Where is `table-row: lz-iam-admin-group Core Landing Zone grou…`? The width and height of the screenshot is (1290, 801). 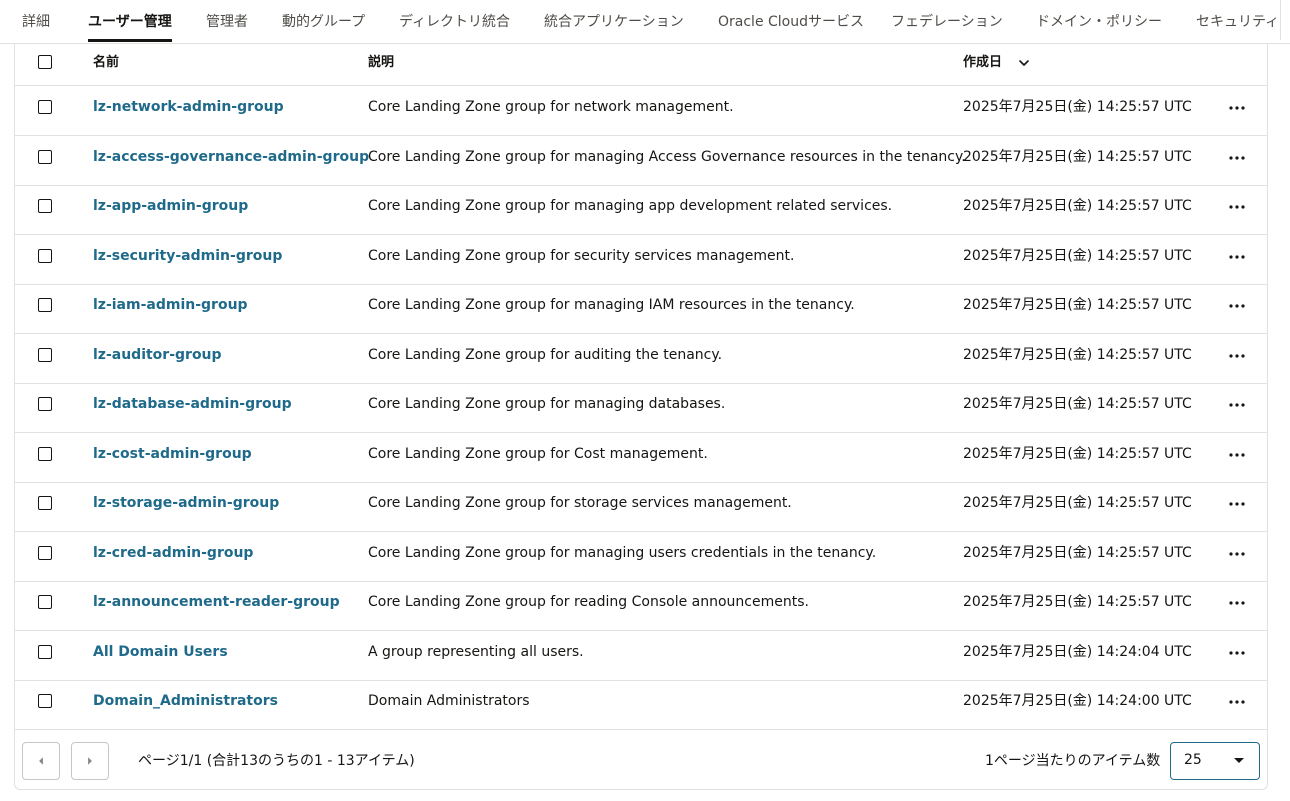 table-row: lz-iam-admin-group Core Landing Zone grou… is located at coordinates (641, 309).